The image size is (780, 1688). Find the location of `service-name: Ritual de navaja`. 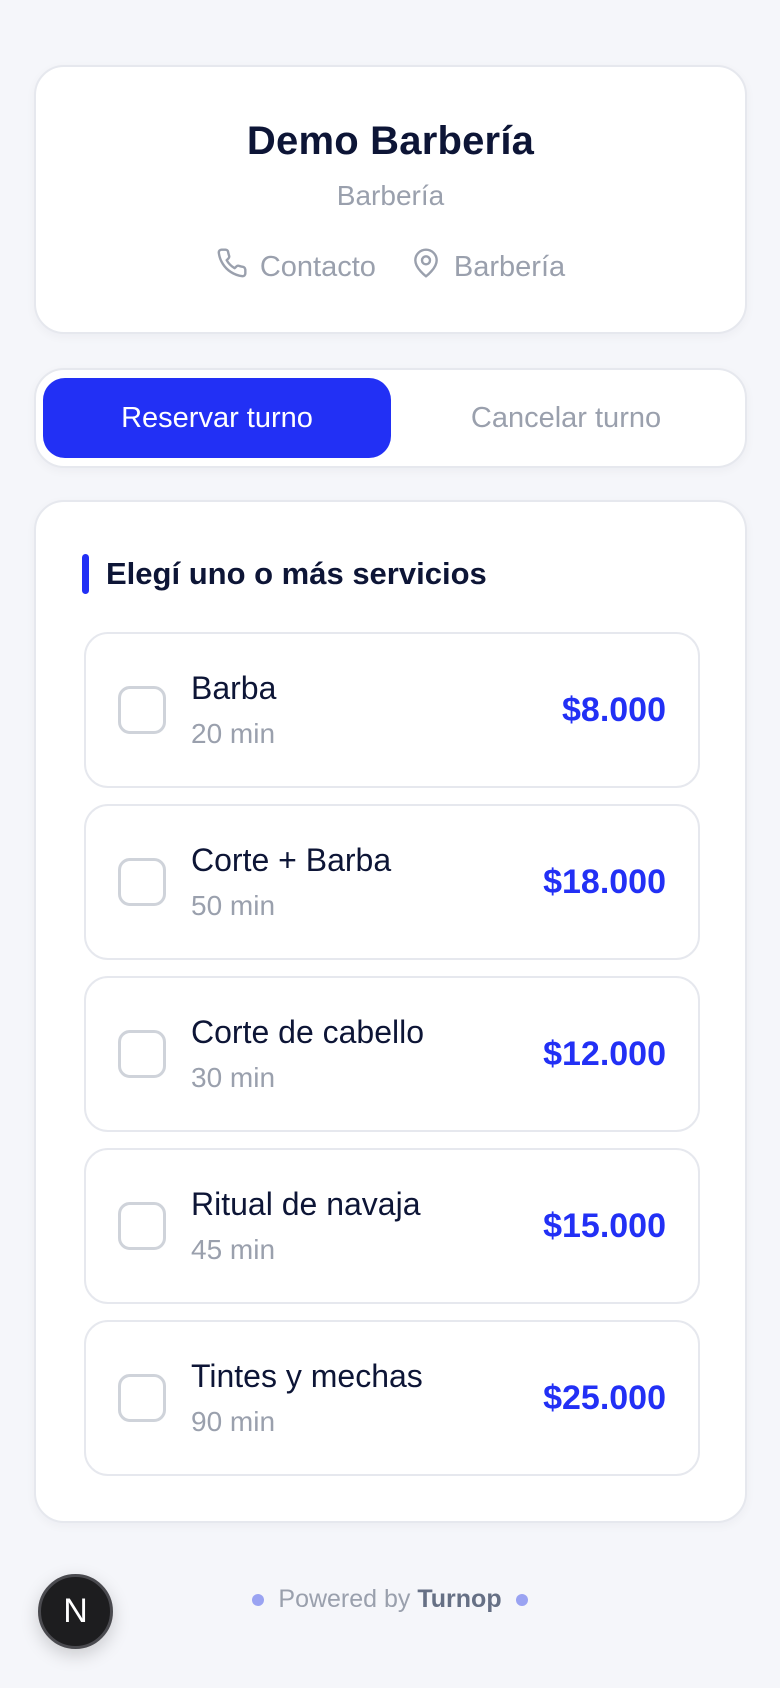

service-name: Ritual de navaja is located at coordinates (306, 1204).